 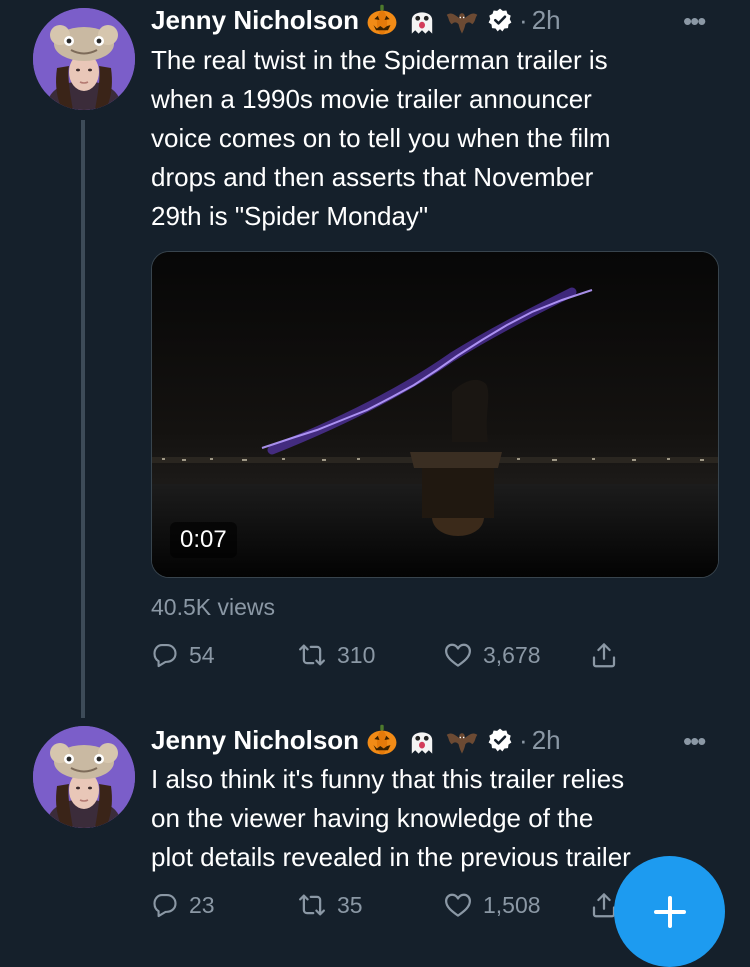 I want to click on share-icon, so click(x=604, y=655).